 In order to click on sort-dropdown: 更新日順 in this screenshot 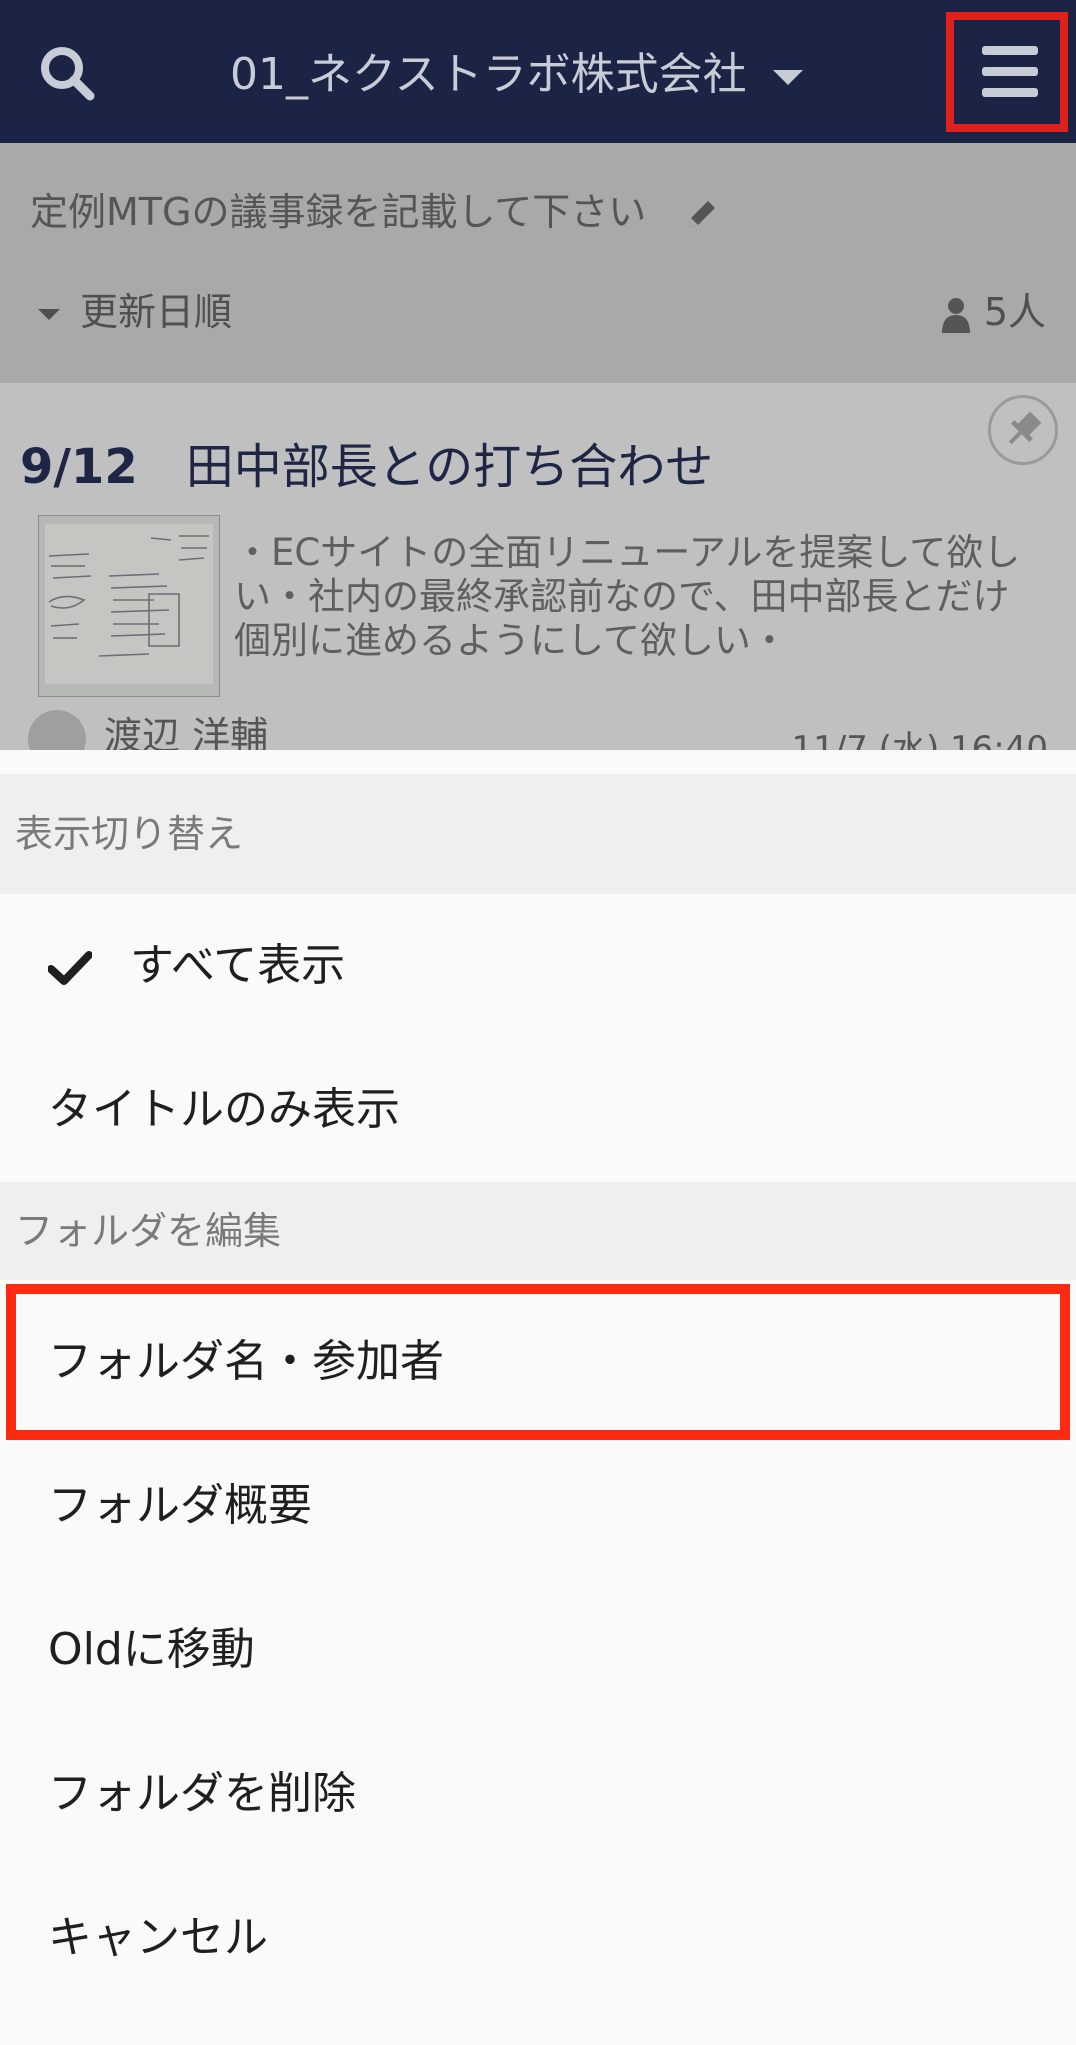, I will do `click(135, 308)`.